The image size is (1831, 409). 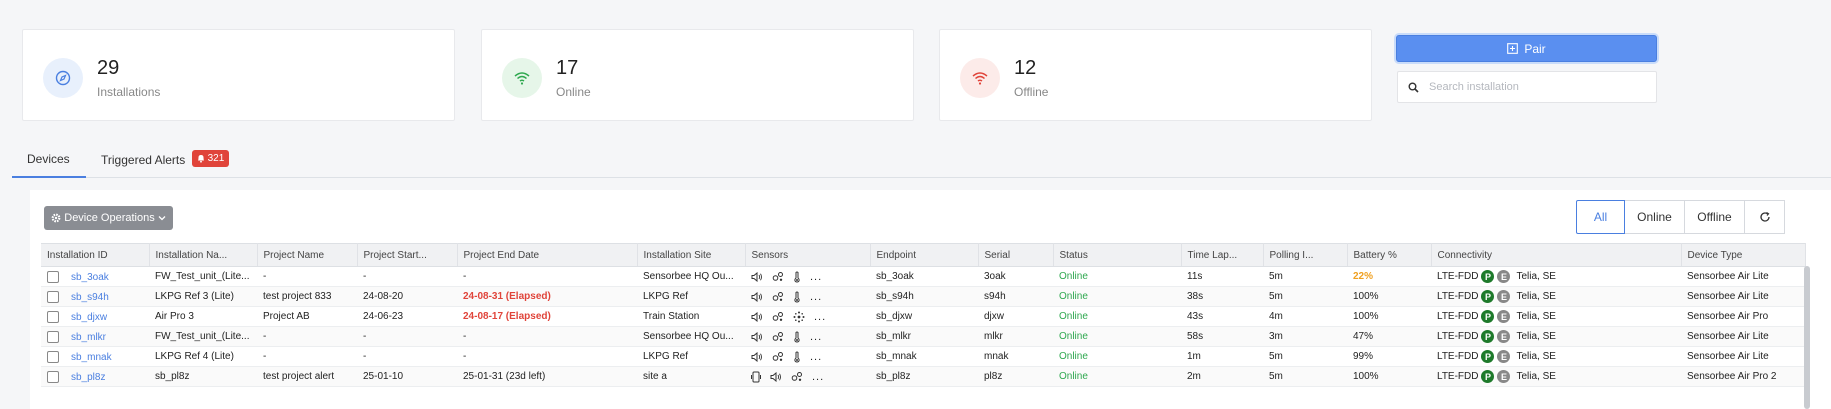 What do you see at coordinates (1527, 87) in the screenshot?
I see `search-input: Search installation` at bounding box center [1527, 87].